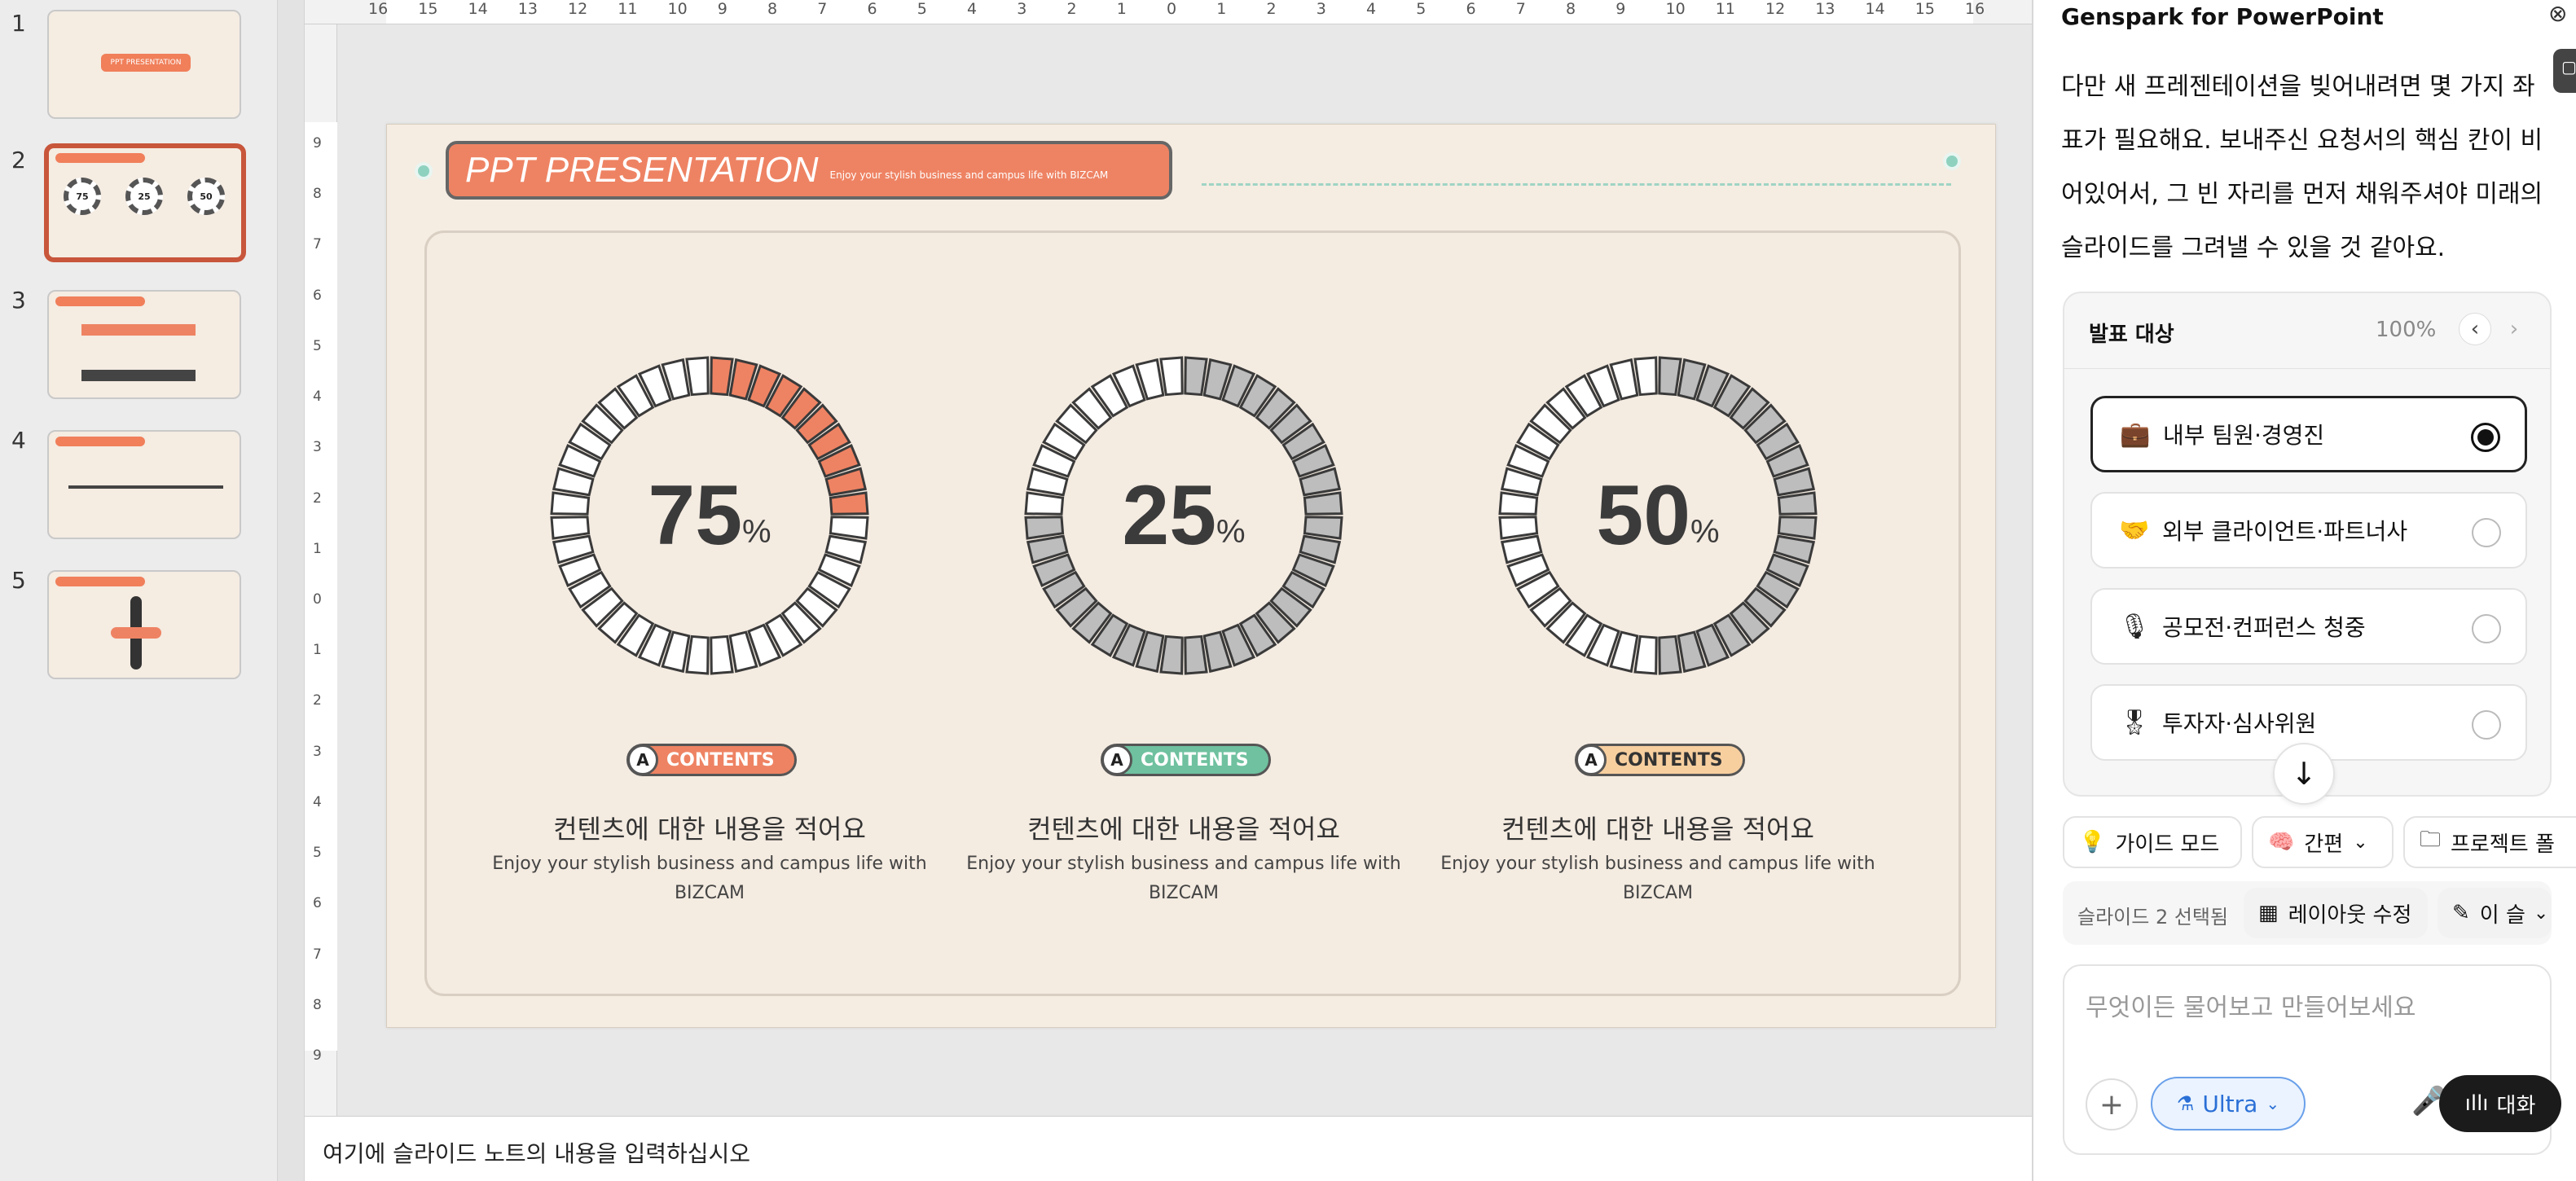 This screenshot has width=2576, height=1181. Describe the element at coordinates (2308, 626) in the screenshot. I see `option-conference: 🎙 공모전·컨퍼런스 청중` at that location.